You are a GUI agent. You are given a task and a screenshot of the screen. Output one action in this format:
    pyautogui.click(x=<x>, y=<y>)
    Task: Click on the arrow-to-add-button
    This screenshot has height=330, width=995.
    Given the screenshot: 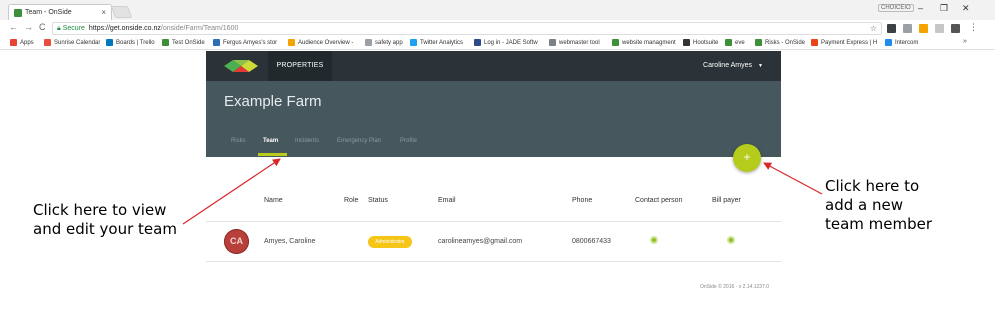 What is the action you would take?
    pyautogui.click(x=793, y=178)
    